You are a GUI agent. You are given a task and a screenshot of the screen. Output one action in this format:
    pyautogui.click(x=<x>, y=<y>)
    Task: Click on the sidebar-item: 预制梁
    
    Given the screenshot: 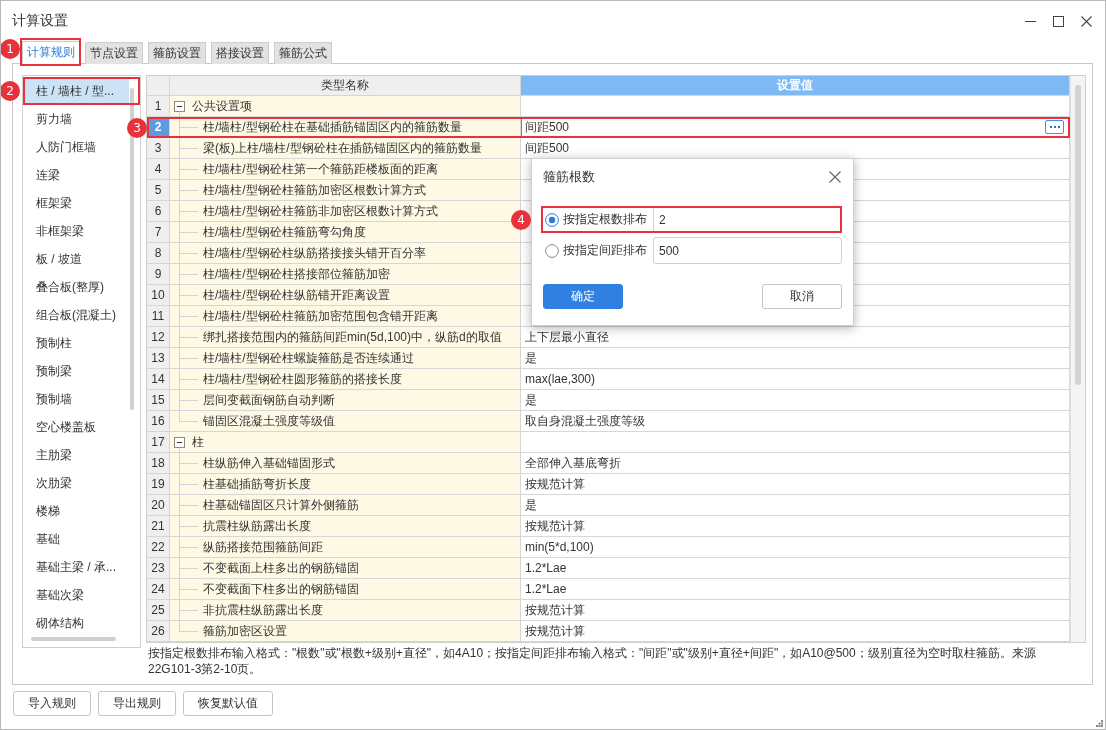 What is the action you would take?
    pyautogui.click(x=76, y=371)
    